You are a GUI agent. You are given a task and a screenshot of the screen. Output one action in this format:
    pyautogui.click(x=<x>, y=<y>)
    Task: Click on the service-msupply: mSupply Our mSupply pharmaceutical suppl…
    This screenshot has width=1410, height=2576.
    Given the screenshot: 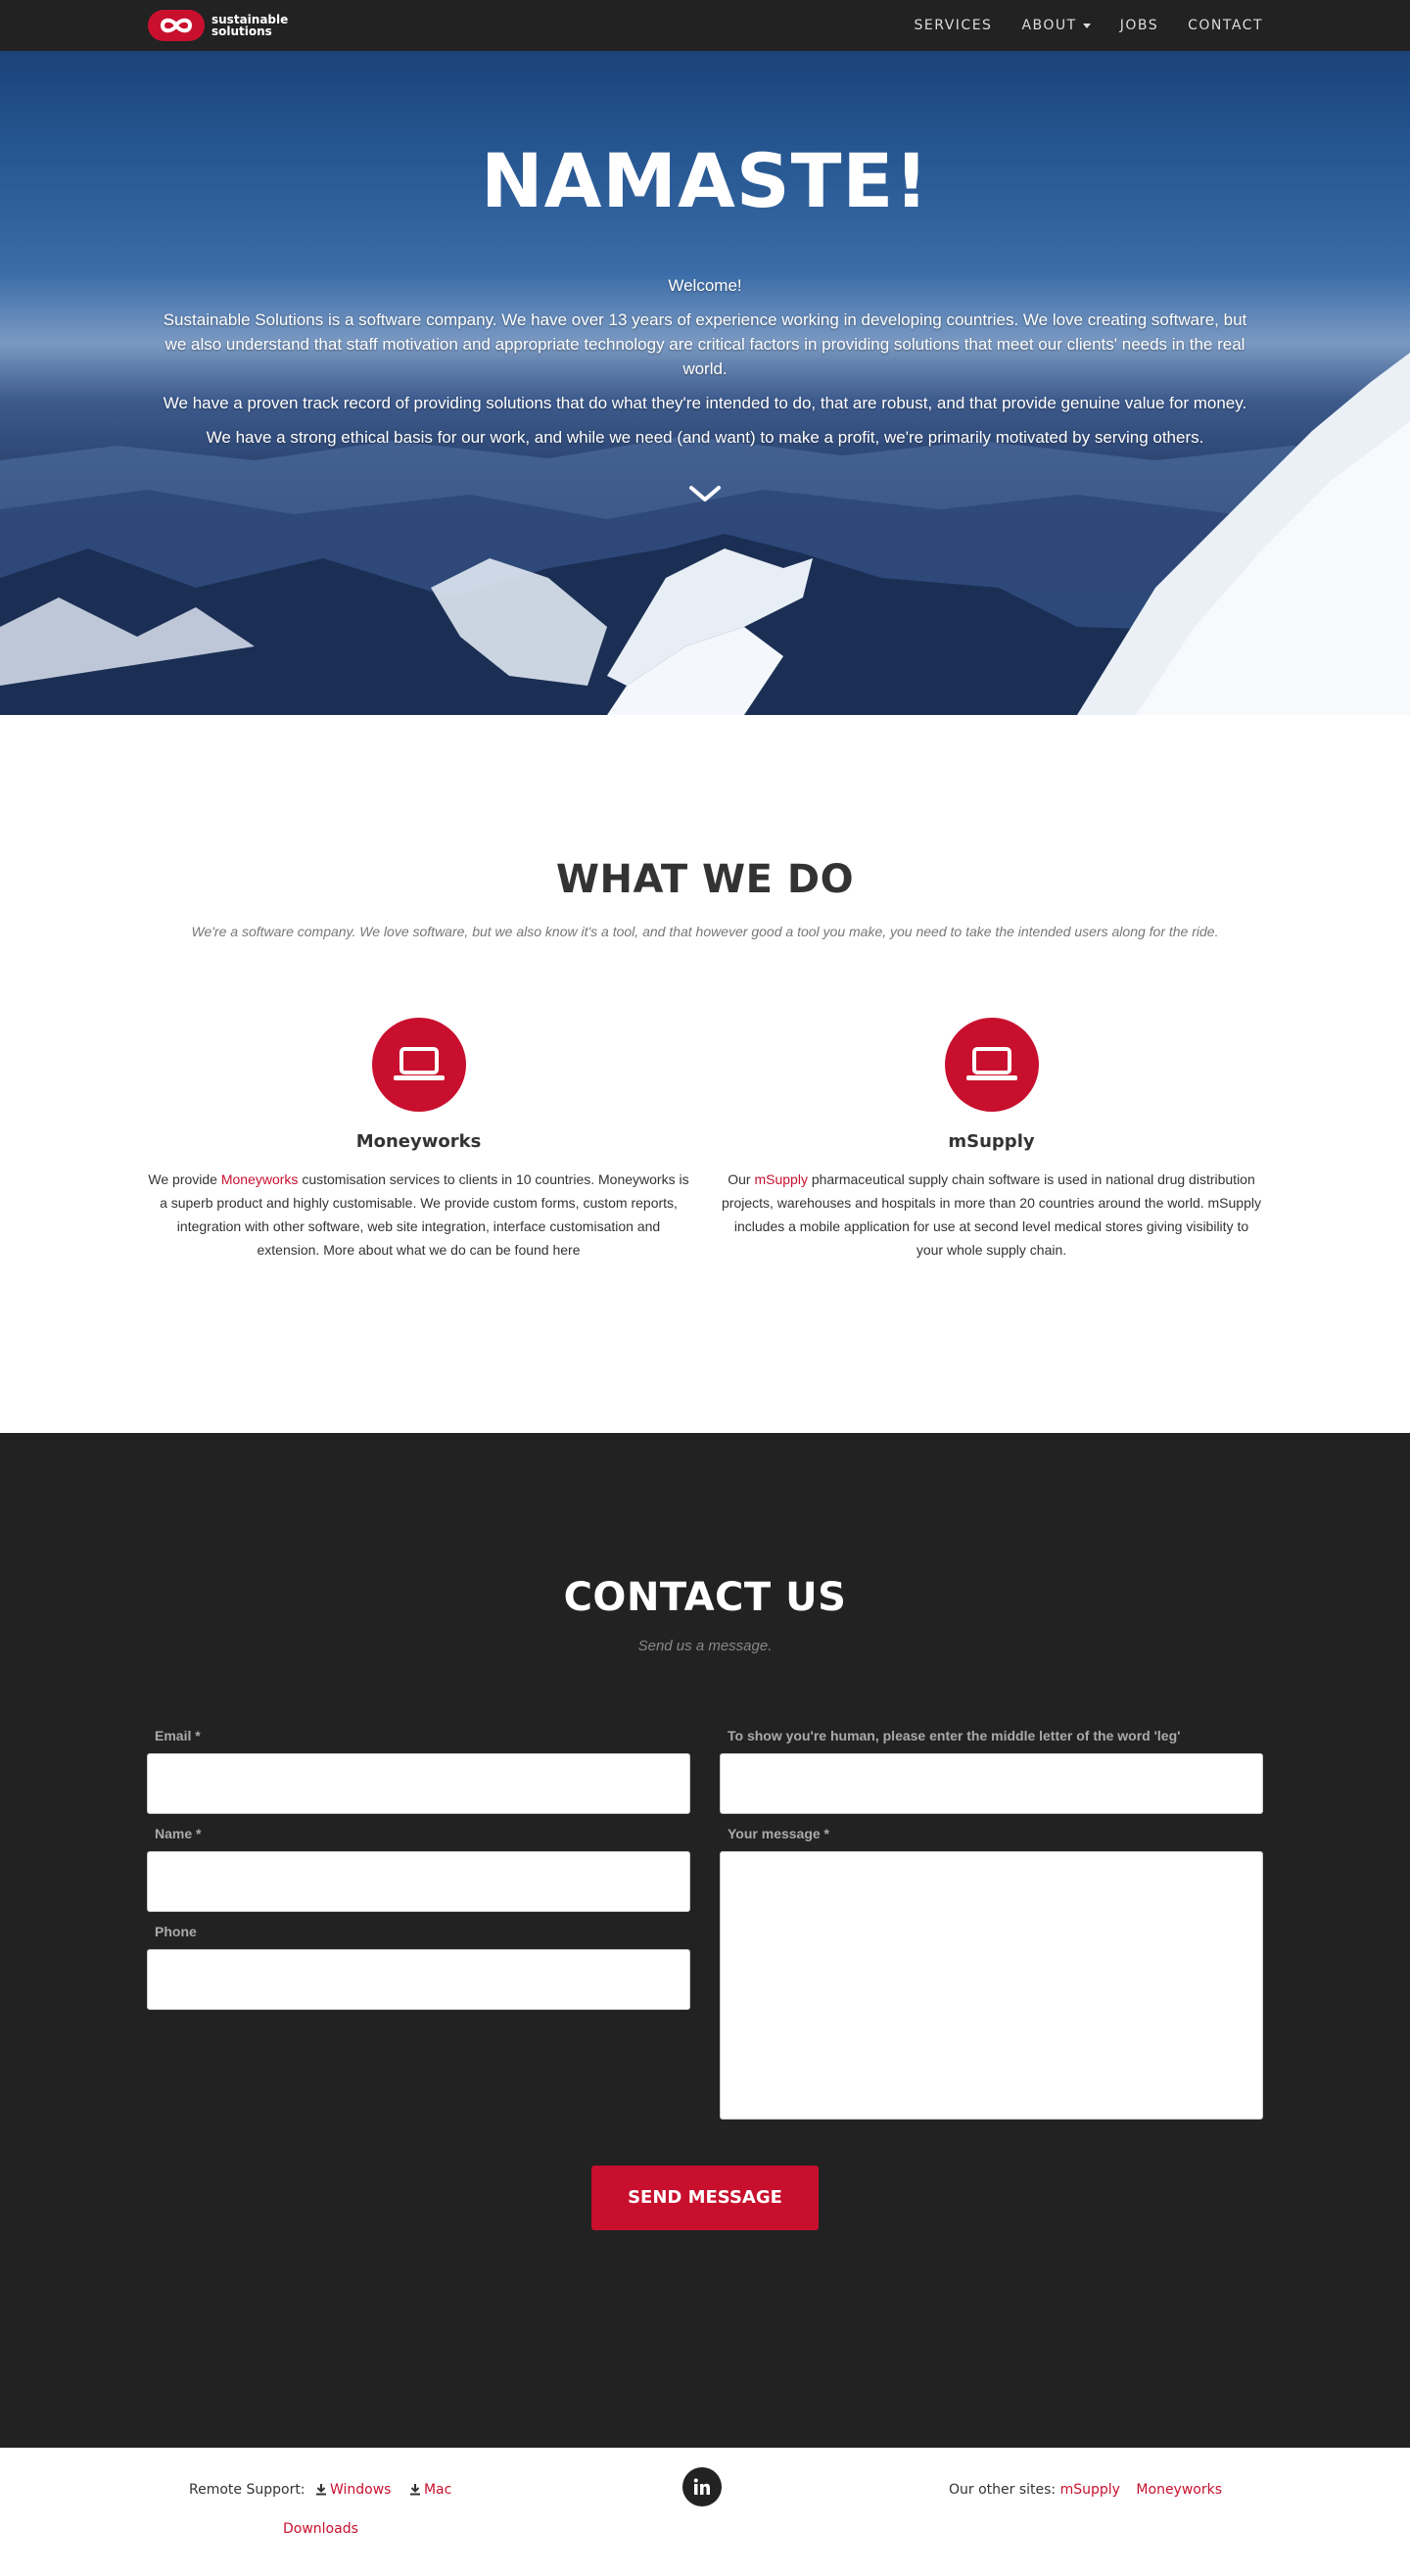 What is the action you would take?
    pyautogui.click(x=991, y=1140)
    